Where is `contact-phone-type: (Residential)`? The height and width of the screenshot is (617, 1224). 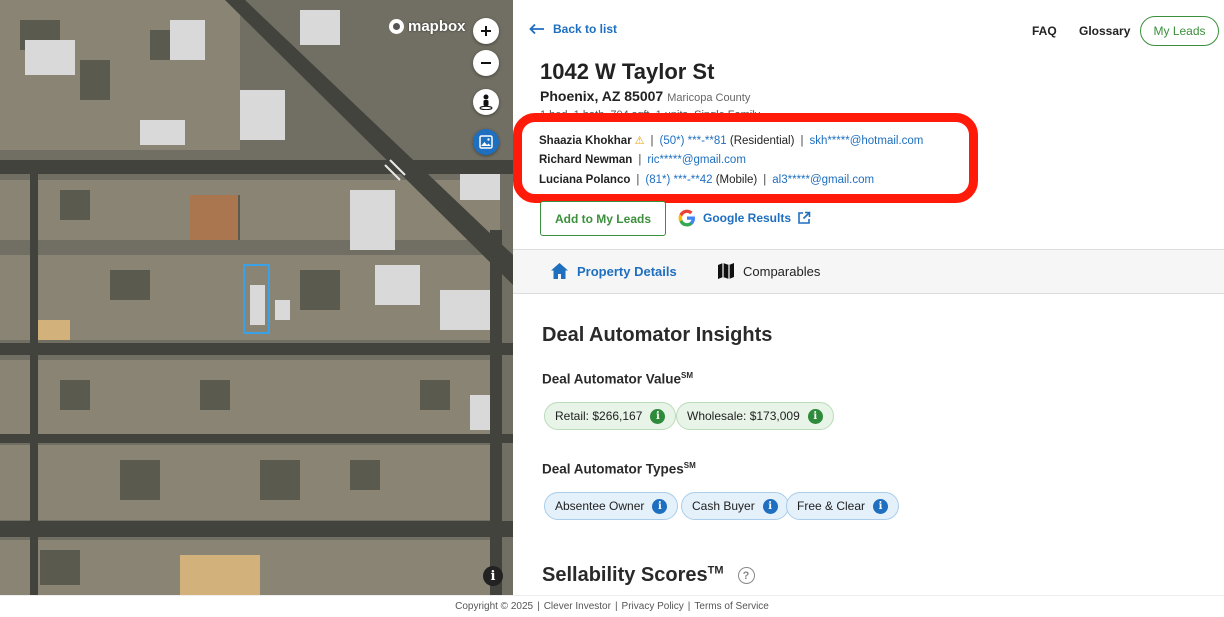 contact-phone-type: (Residential) is located at coordinates (762, 141).